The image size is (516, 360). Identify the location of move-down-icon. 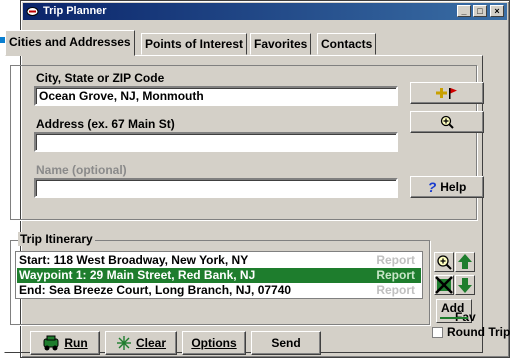
(465, 285).